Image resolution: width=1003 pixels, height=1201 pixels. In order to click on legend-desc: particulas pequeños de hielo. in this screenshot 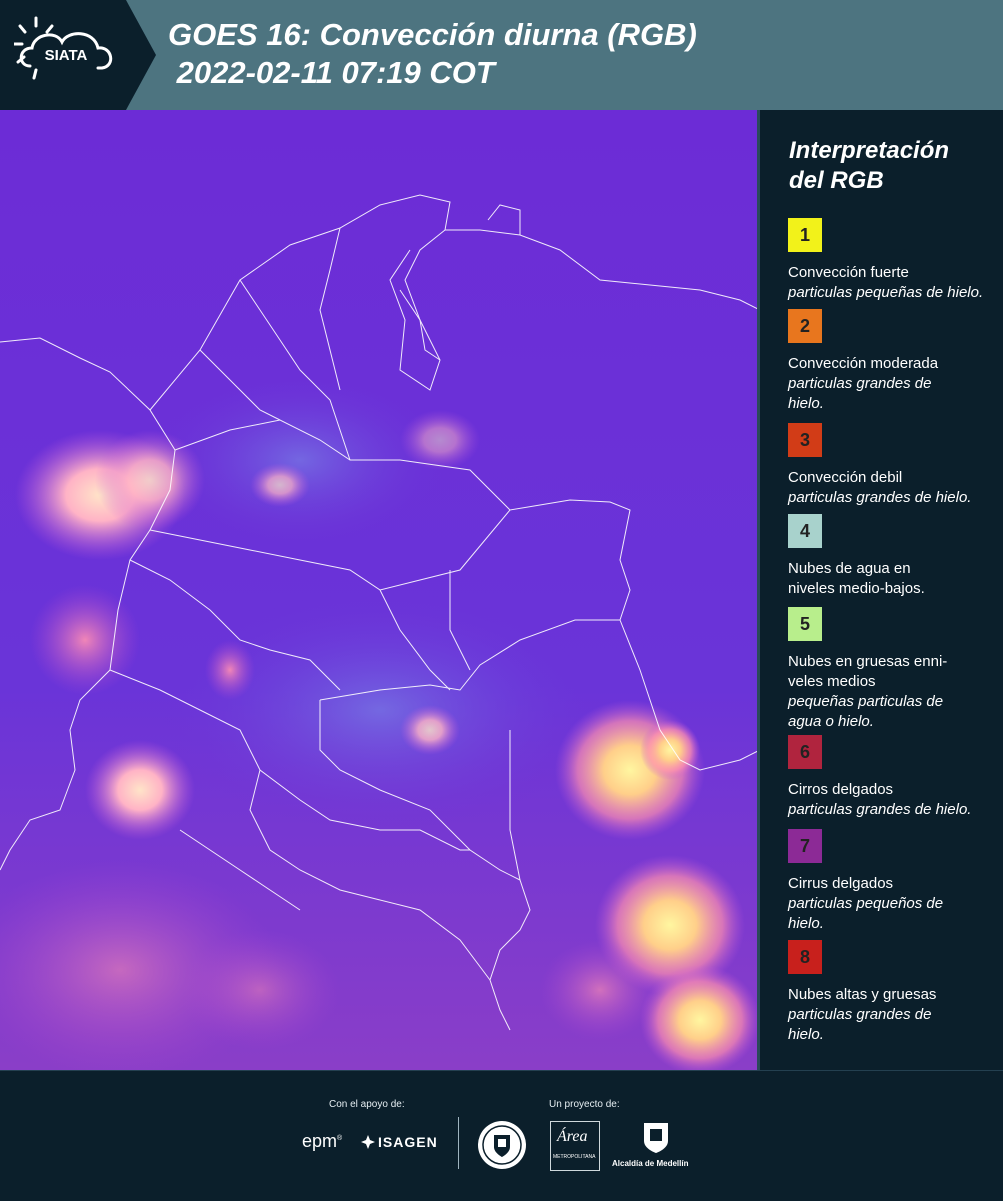, I will do `click(866, 913)`.